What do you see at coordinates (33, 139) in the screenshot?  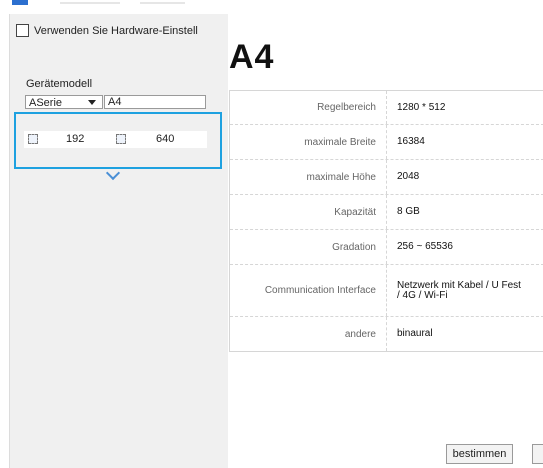 I see `width-icon` at bounding box center [33, 139].